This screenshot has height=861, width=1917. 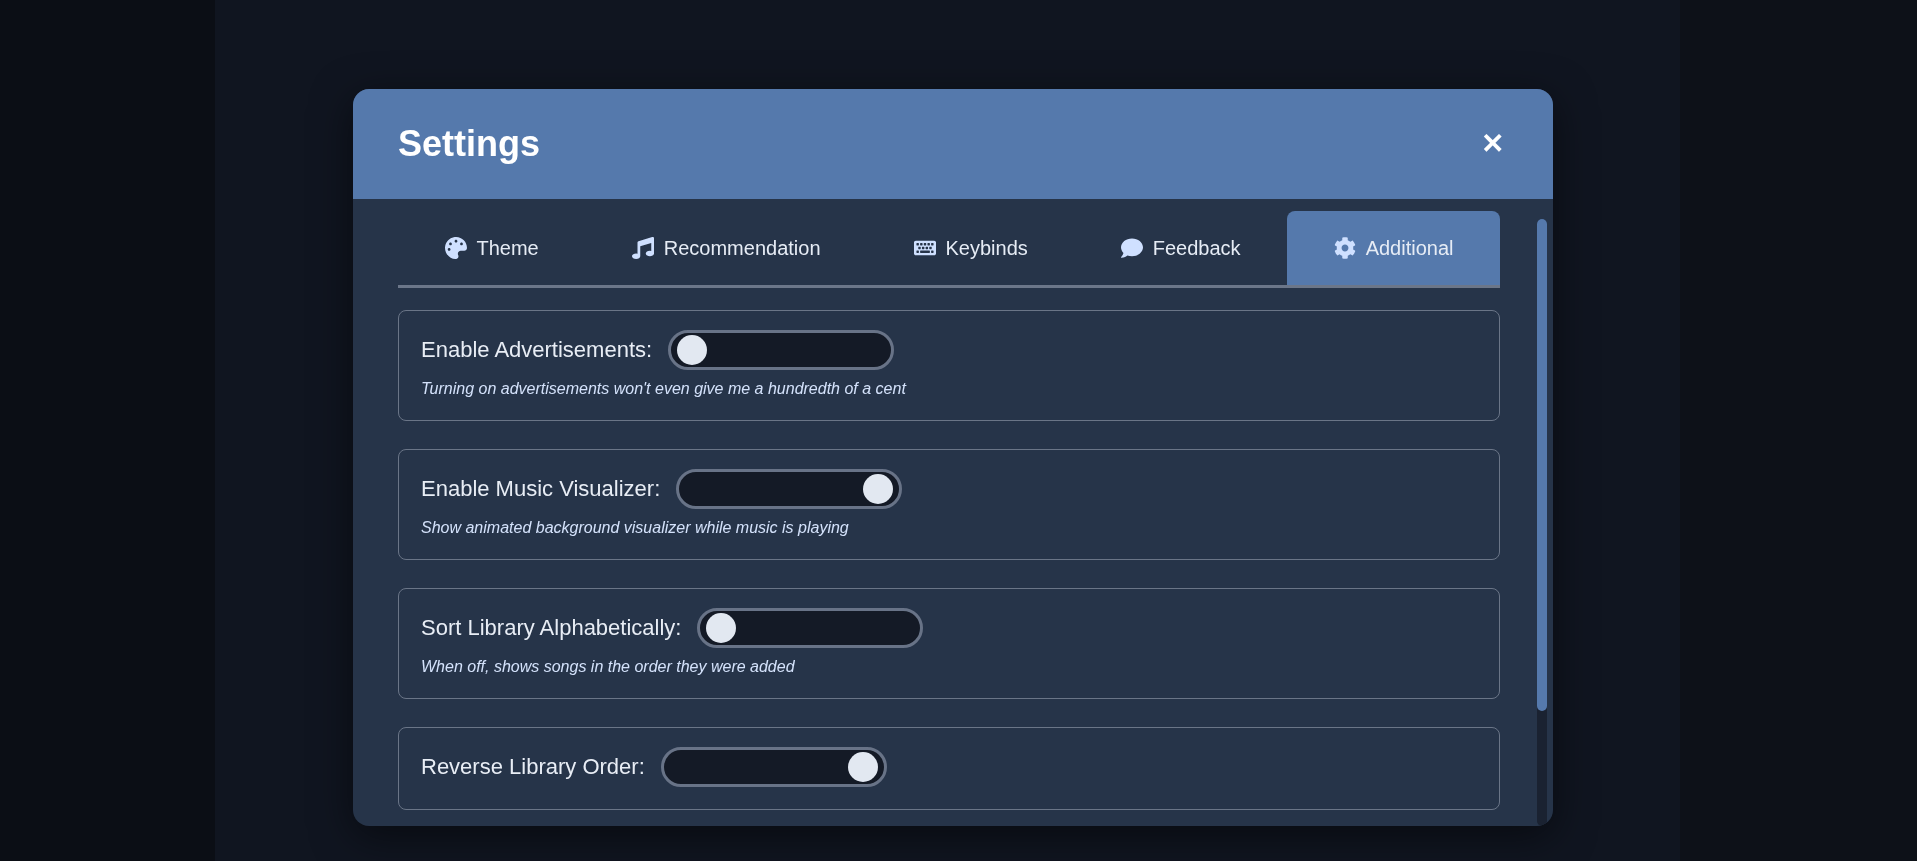 What do you see at coordinates (551, 628) in the screenshot?
I see `setting-label: Sort Library Alphabetically:` at bounding box center [551, 628].